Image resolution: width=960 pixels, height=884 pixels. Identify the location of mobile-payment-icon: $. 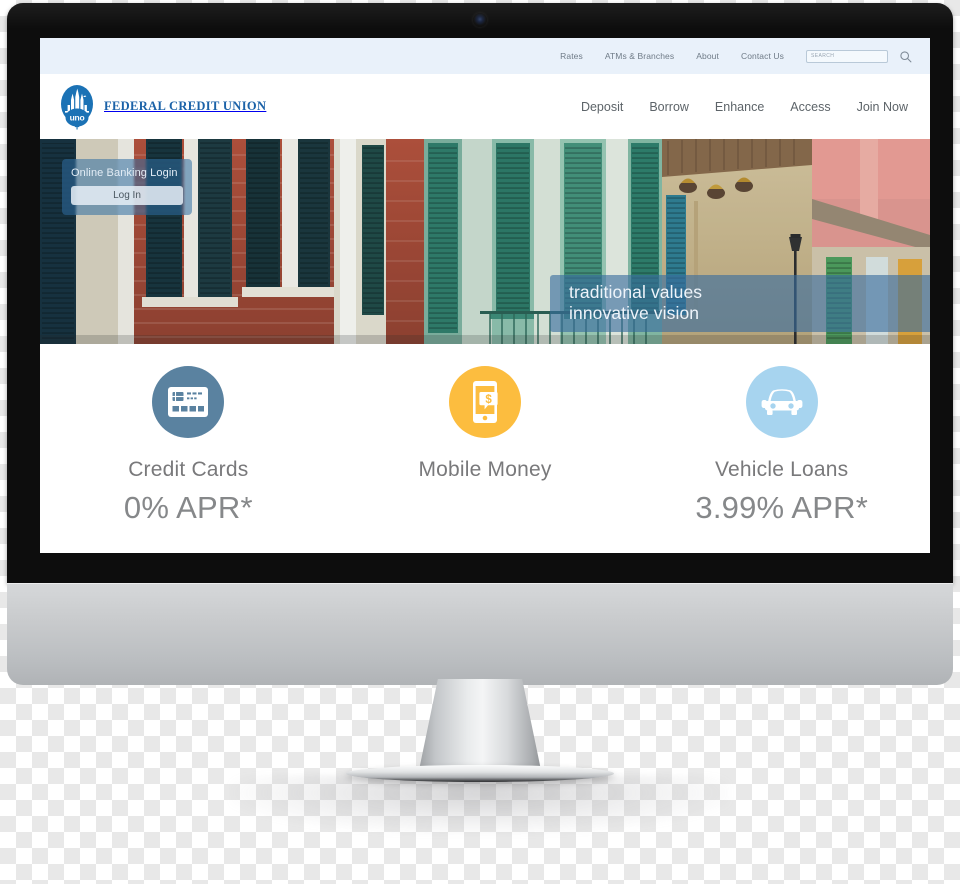
(485, 402).